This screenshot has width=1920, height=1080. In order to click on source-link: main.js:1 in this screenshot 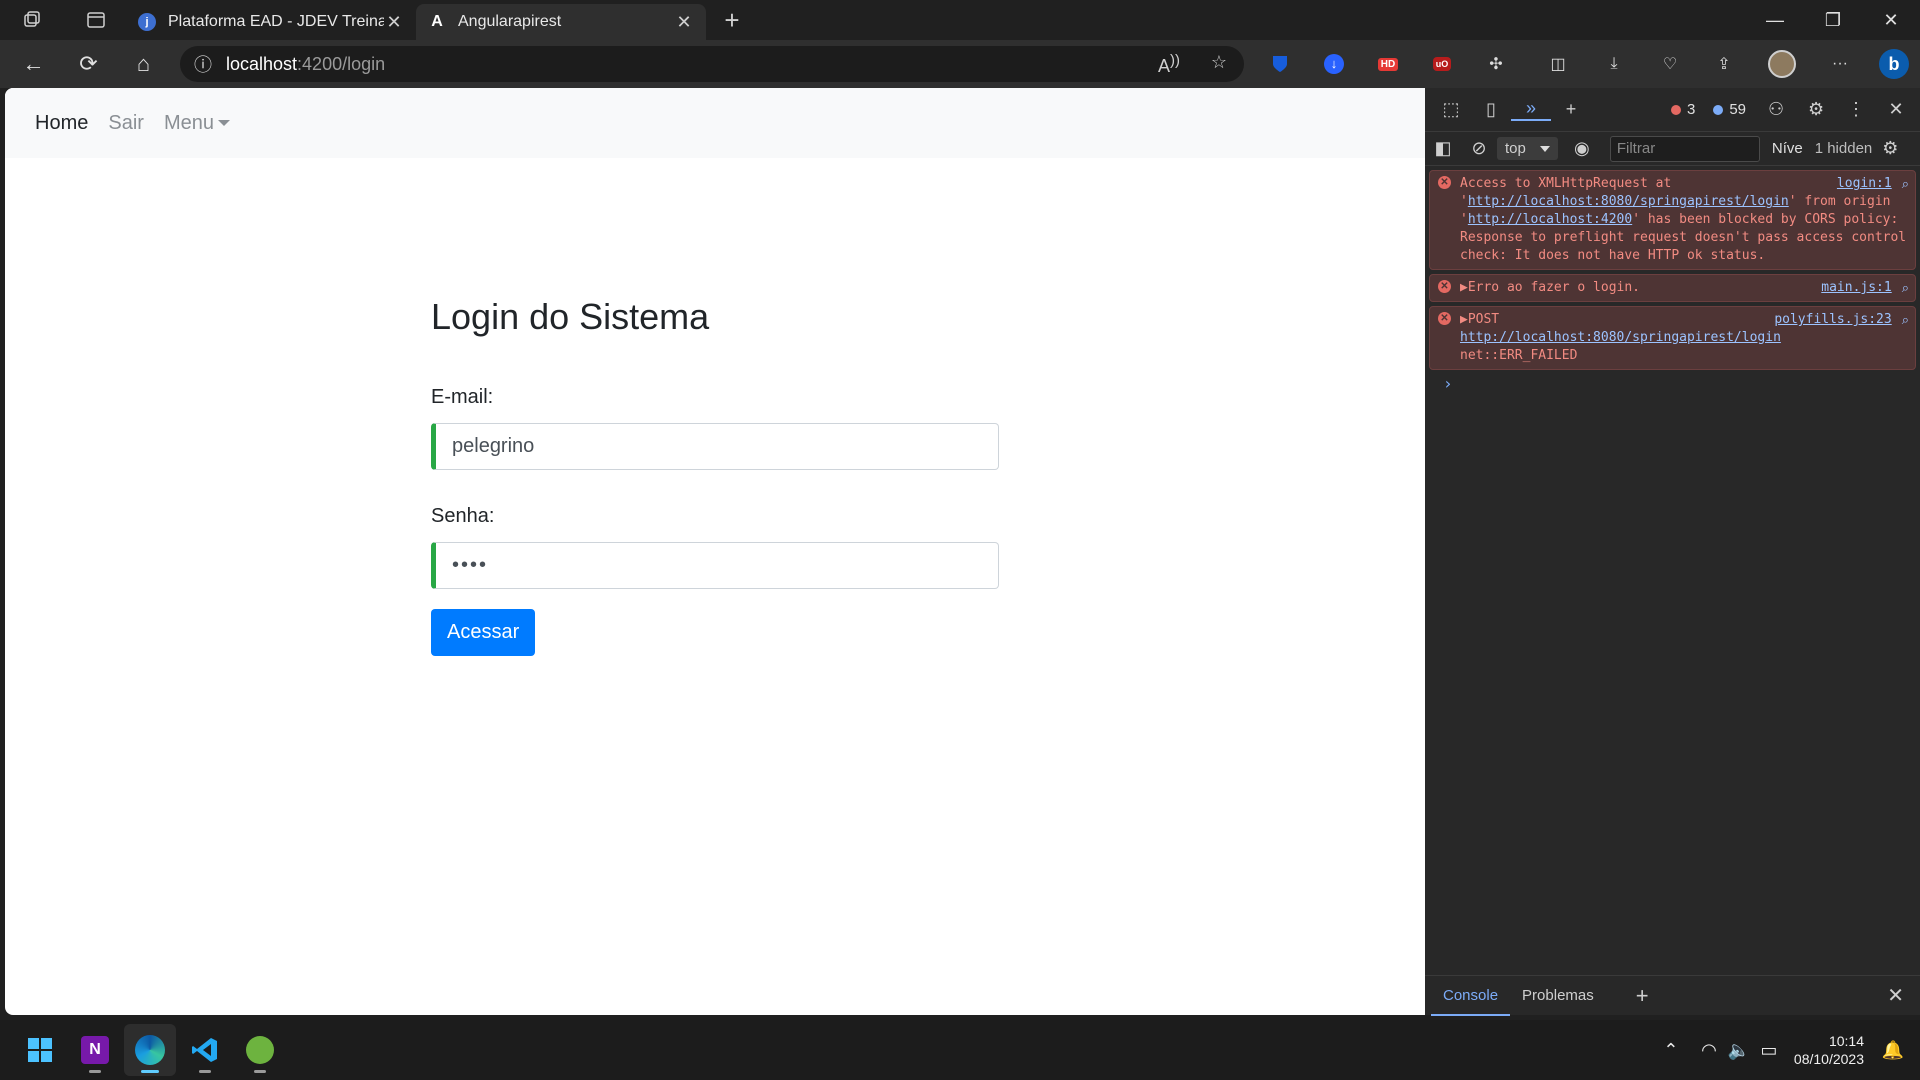, I will do `click(1856, 288)`.